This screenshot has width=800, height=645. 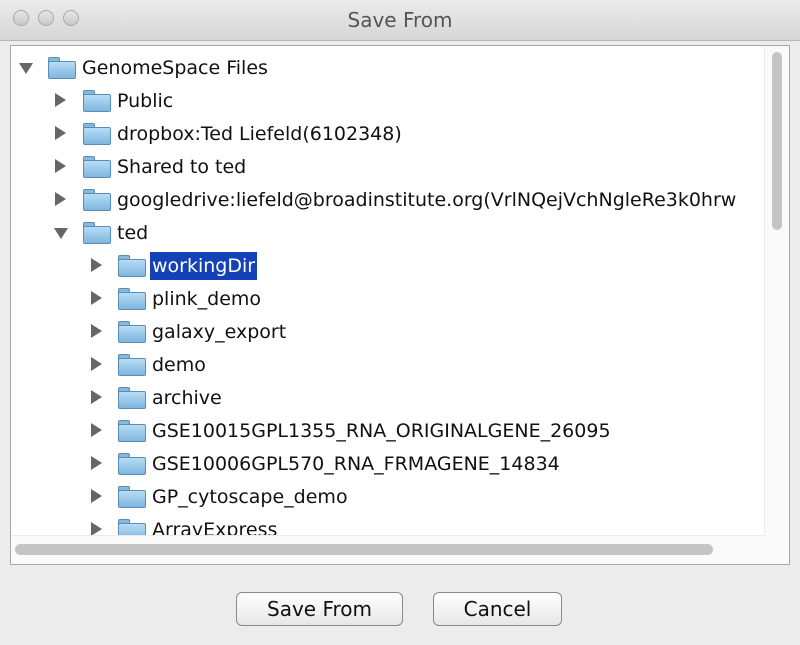 I want to click on tree-node-label-selected: workingDir, so click(x=204, y=266).